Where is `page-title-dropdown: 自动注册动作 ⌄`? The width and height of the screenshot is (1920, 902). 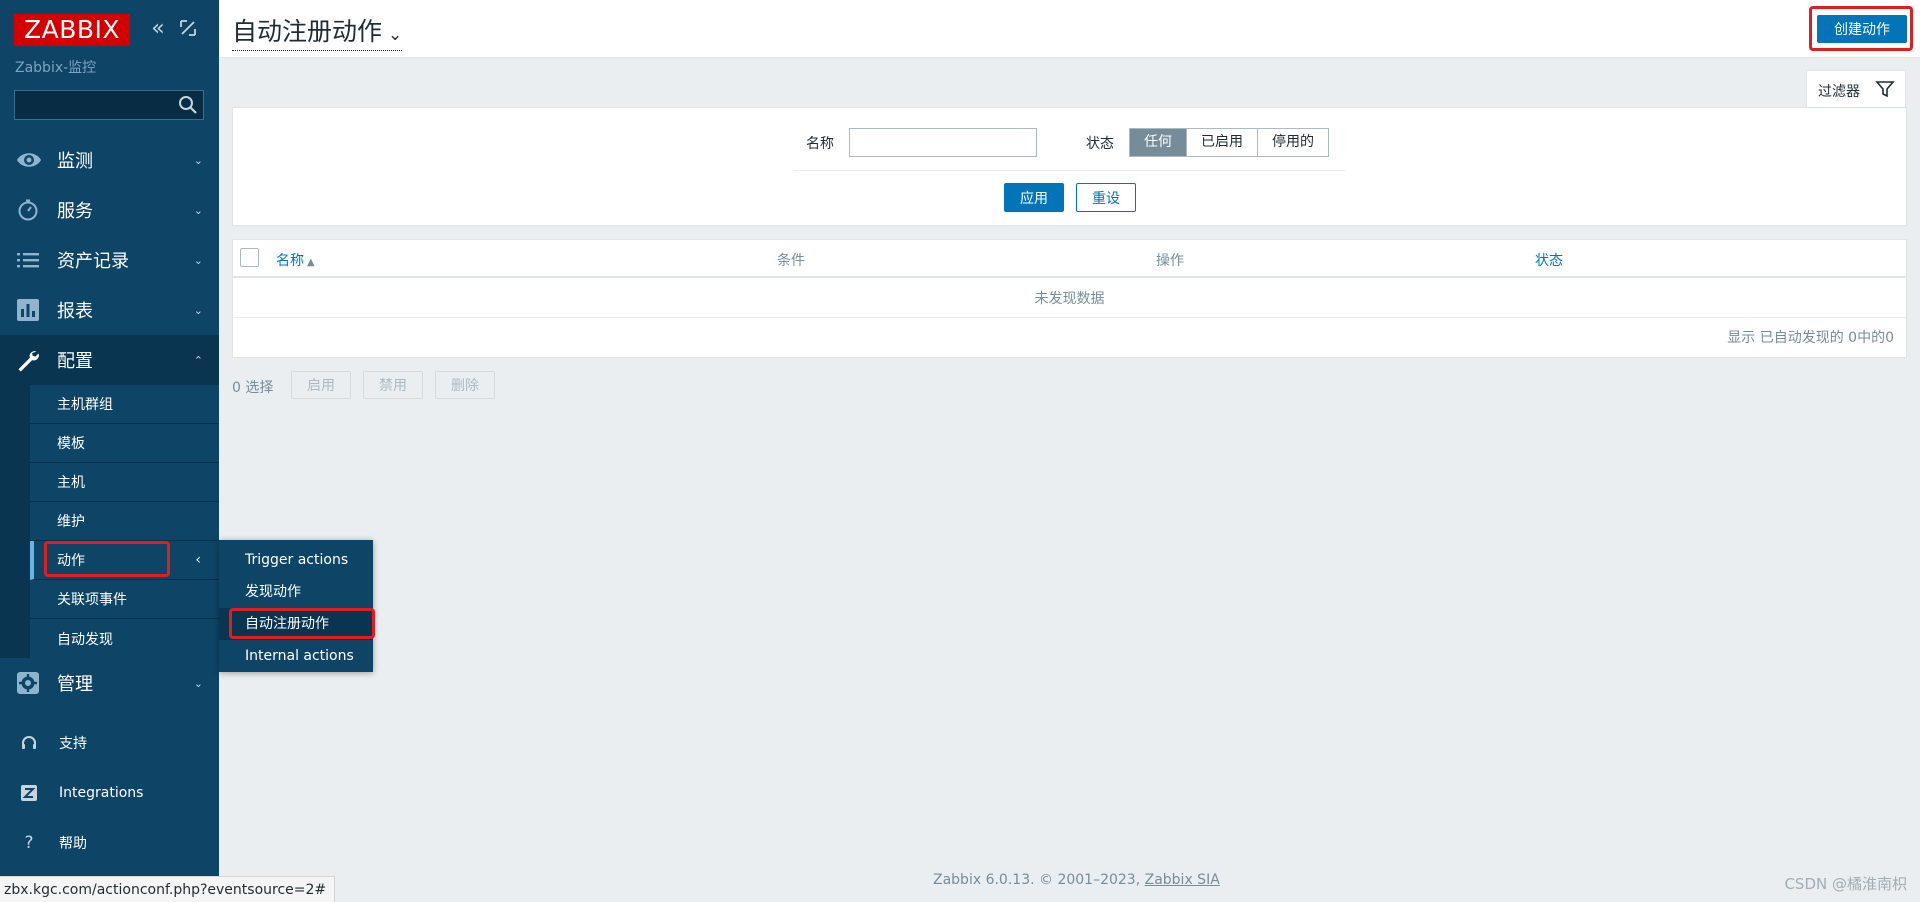 page-title-dropdown: 自动注册动作 ⌄ is located at coordinates (317, 31).